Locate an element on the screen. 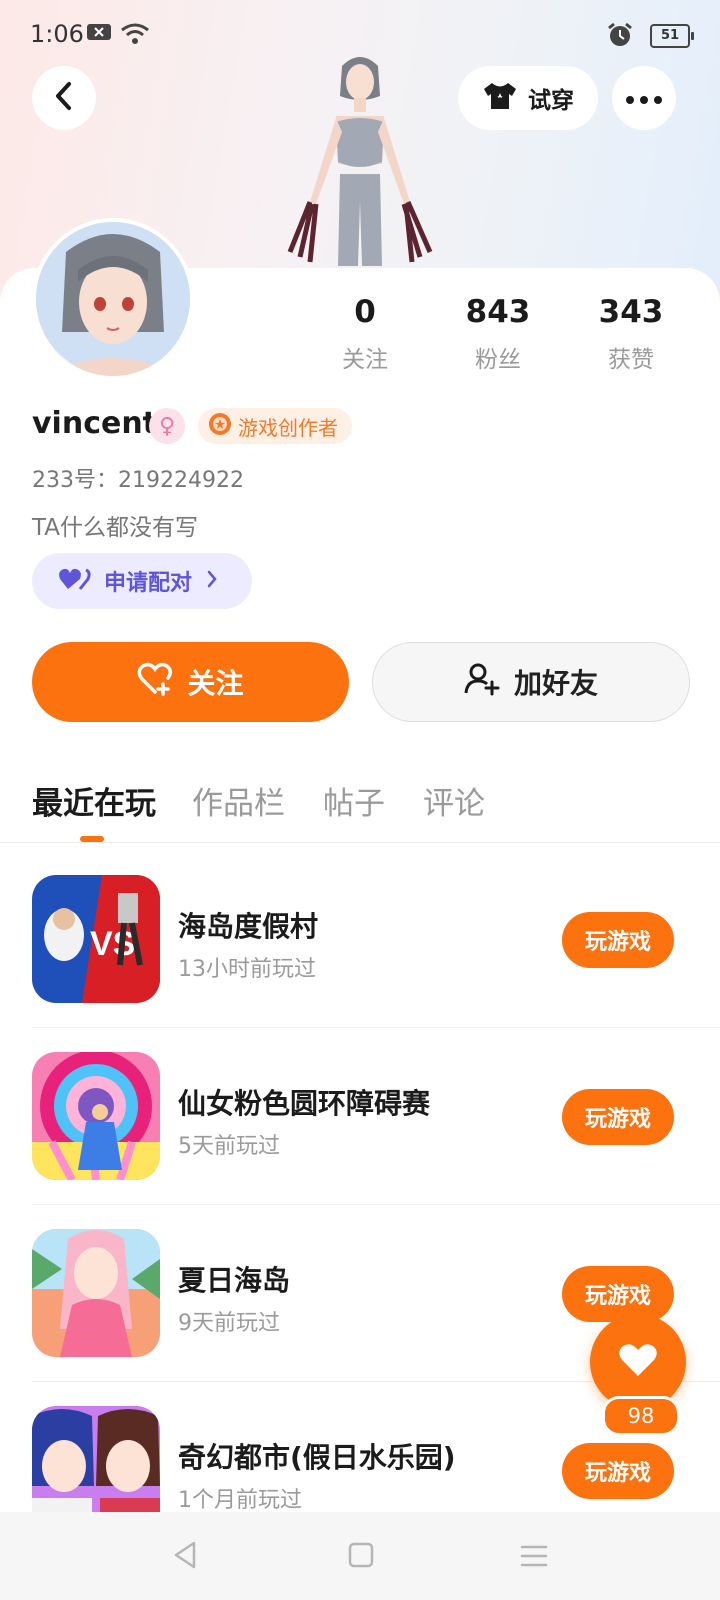 This screenshot has height=1600, width=720. tab-works: 作品栏 is located at coordinates (238, 800).